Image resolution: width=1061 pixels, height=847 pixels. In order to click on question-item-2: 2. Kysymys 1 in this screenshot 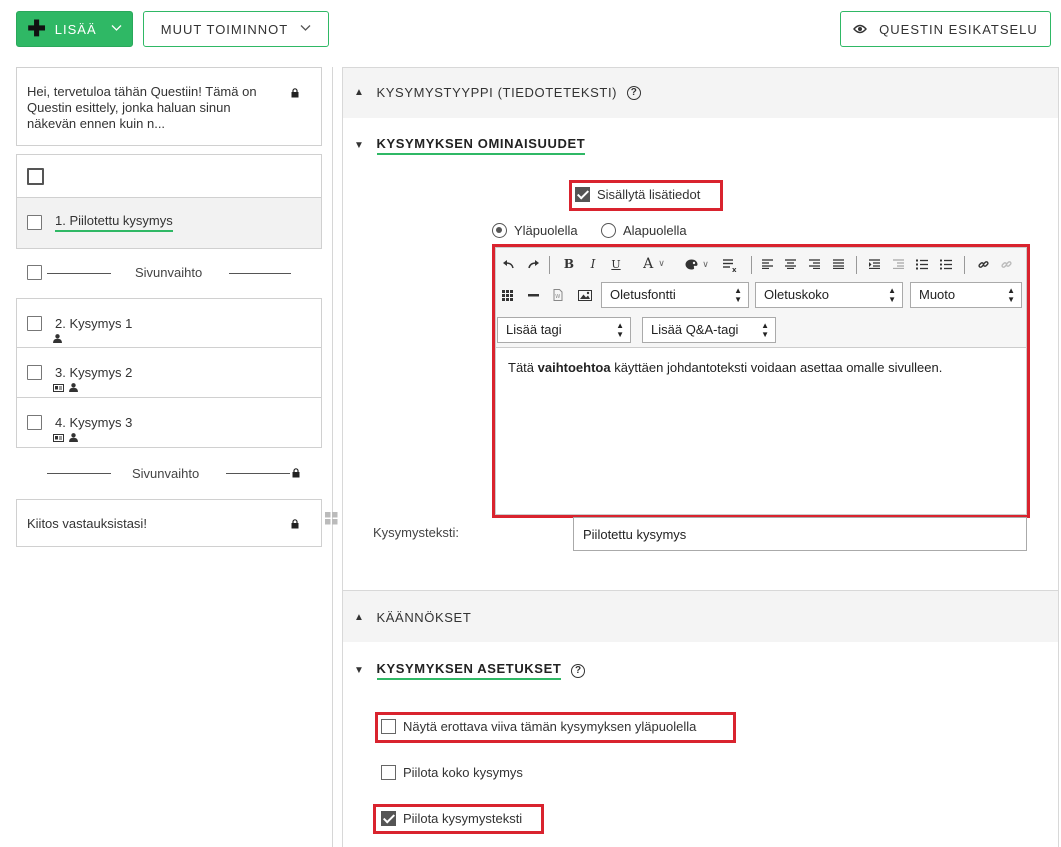, I will do `click(169, 323)`.